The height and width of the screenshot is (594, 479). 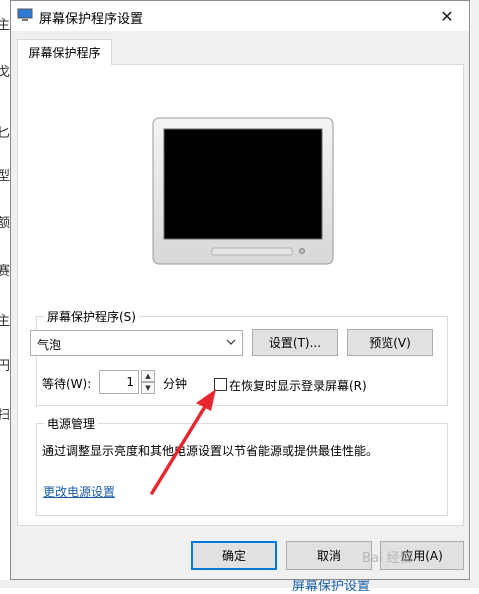 What do you see at coordinates (64, 52) in the screenshot?
I see `tab-screensaver: 屏幕保护程序` at bounding box center [64, 52].